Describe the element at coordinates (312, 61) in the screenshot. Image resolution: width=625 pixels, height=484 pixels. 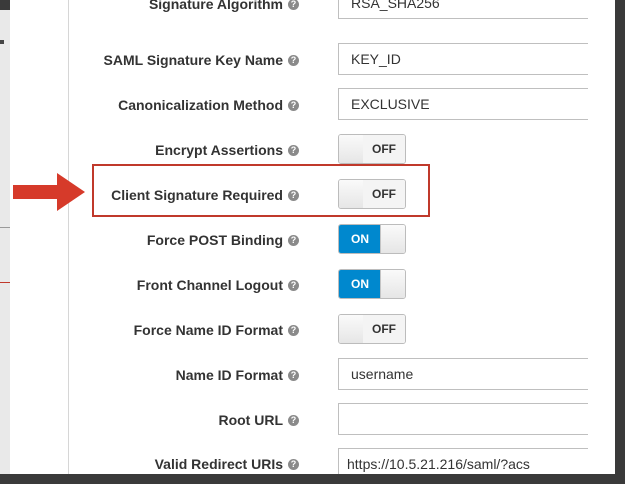
I see `row-saml-signature-key-name: SAML Signature Key Name? KEY_ID` at that location.